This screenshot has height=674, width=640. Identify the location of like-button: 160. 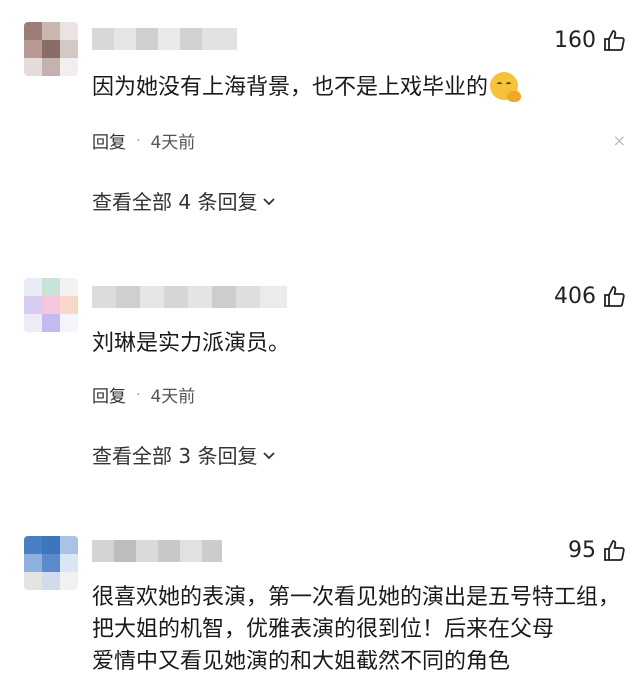
(590, 40).